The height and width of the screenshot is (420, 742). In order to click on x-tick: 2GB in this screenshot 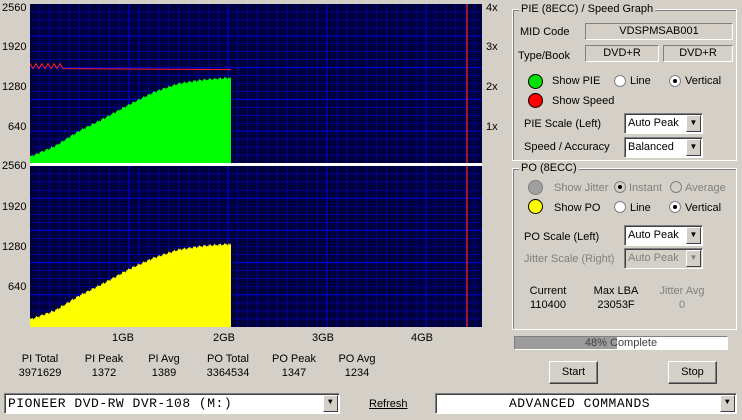, I will do `click(223, 338)`.